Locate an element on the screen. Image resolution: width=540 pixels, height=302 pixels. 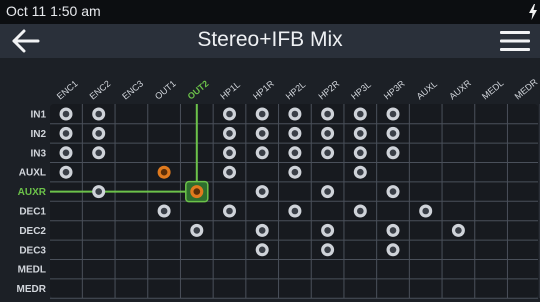
crosspoint-in3-enc2 is located at coordinates (99, 153).